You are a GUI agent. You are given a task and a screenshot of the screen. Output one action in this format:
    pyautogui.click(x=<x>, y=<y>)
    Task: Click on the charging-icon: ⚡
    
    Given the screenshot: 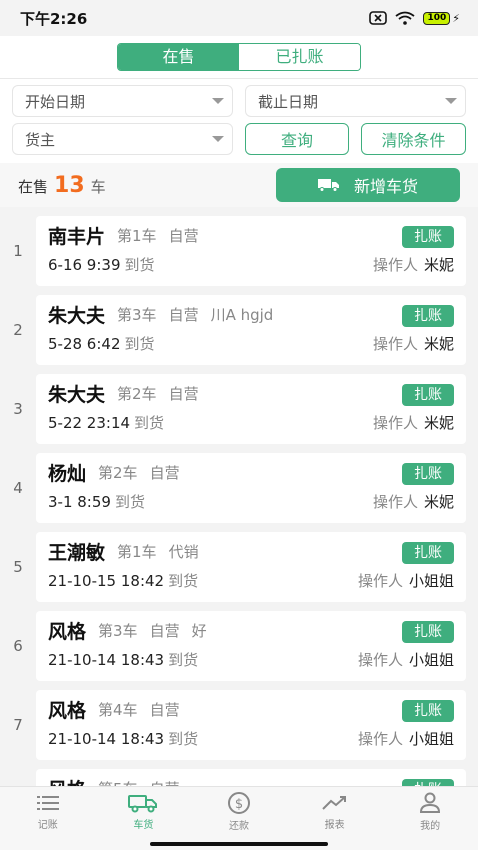 What is the action you would take?
    pyautogui.click(x=456, y=18)
    